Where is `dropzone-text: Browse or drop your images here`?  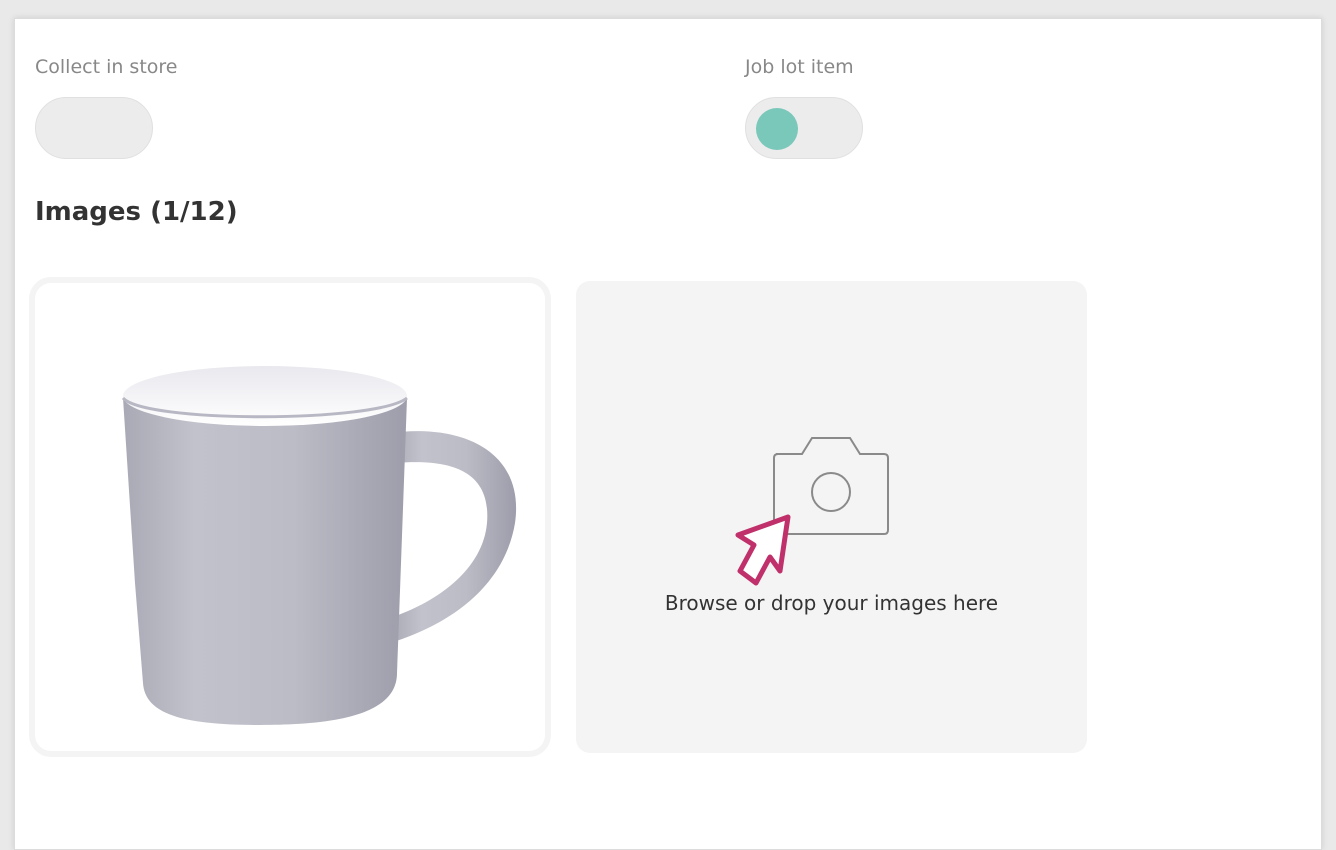 dropzone-text: Browse or drop your images here is located at coordinates (831, 603).